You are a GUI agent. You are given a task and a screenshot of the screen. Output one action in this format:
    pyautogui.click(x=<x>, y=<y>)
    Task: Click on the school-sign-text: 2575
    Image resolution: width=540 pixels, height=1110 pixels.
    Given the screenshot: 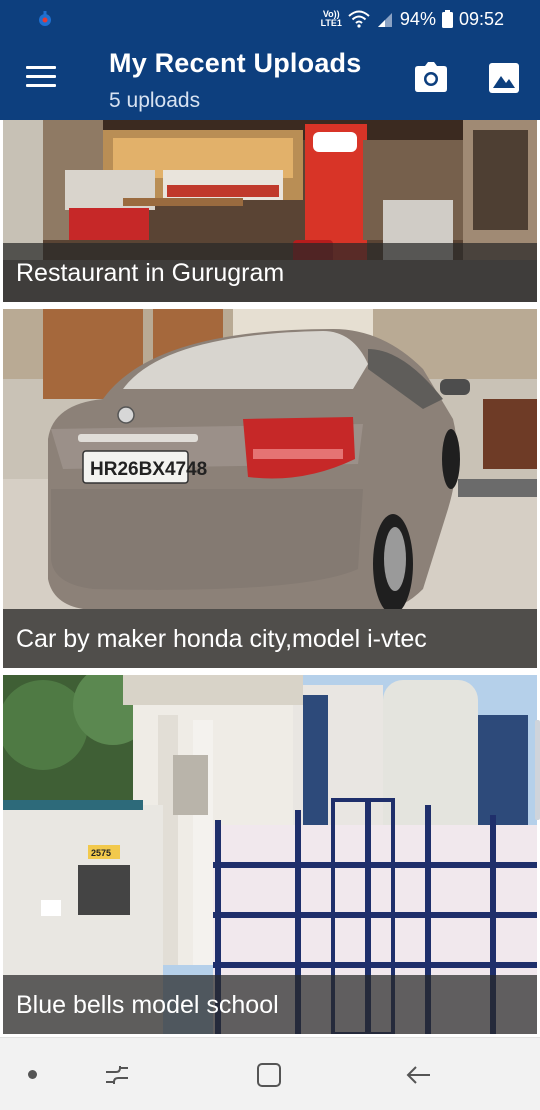 What is the action you would take?
    pyautogui.click(x=101, y=853)
    